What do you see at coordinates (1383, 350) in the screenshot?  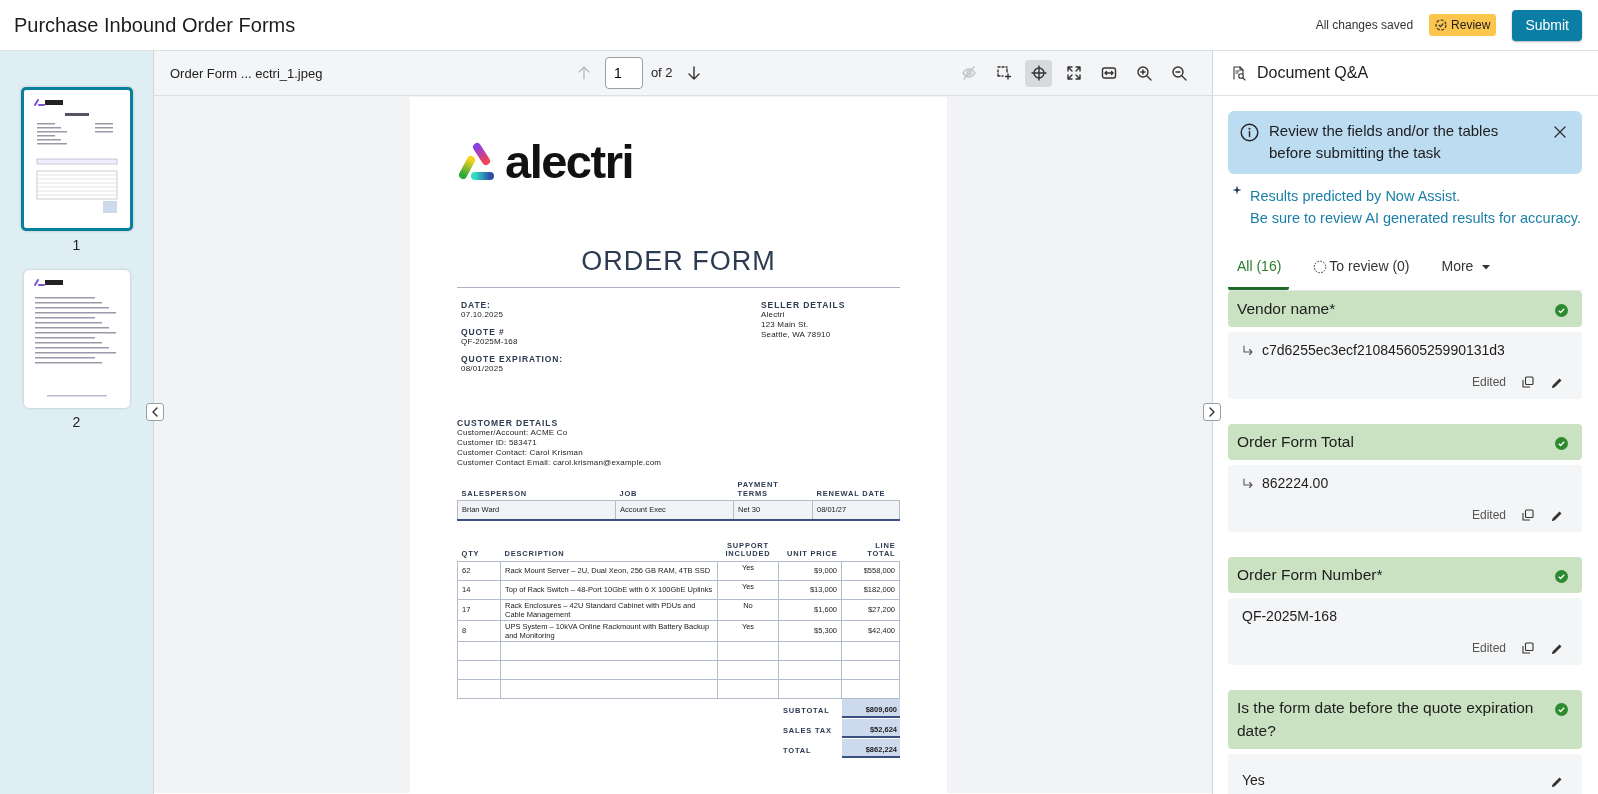 I see `field-value: c7d6255ec3ecf21084560525990131d3` at bounding box center [1383, 350].